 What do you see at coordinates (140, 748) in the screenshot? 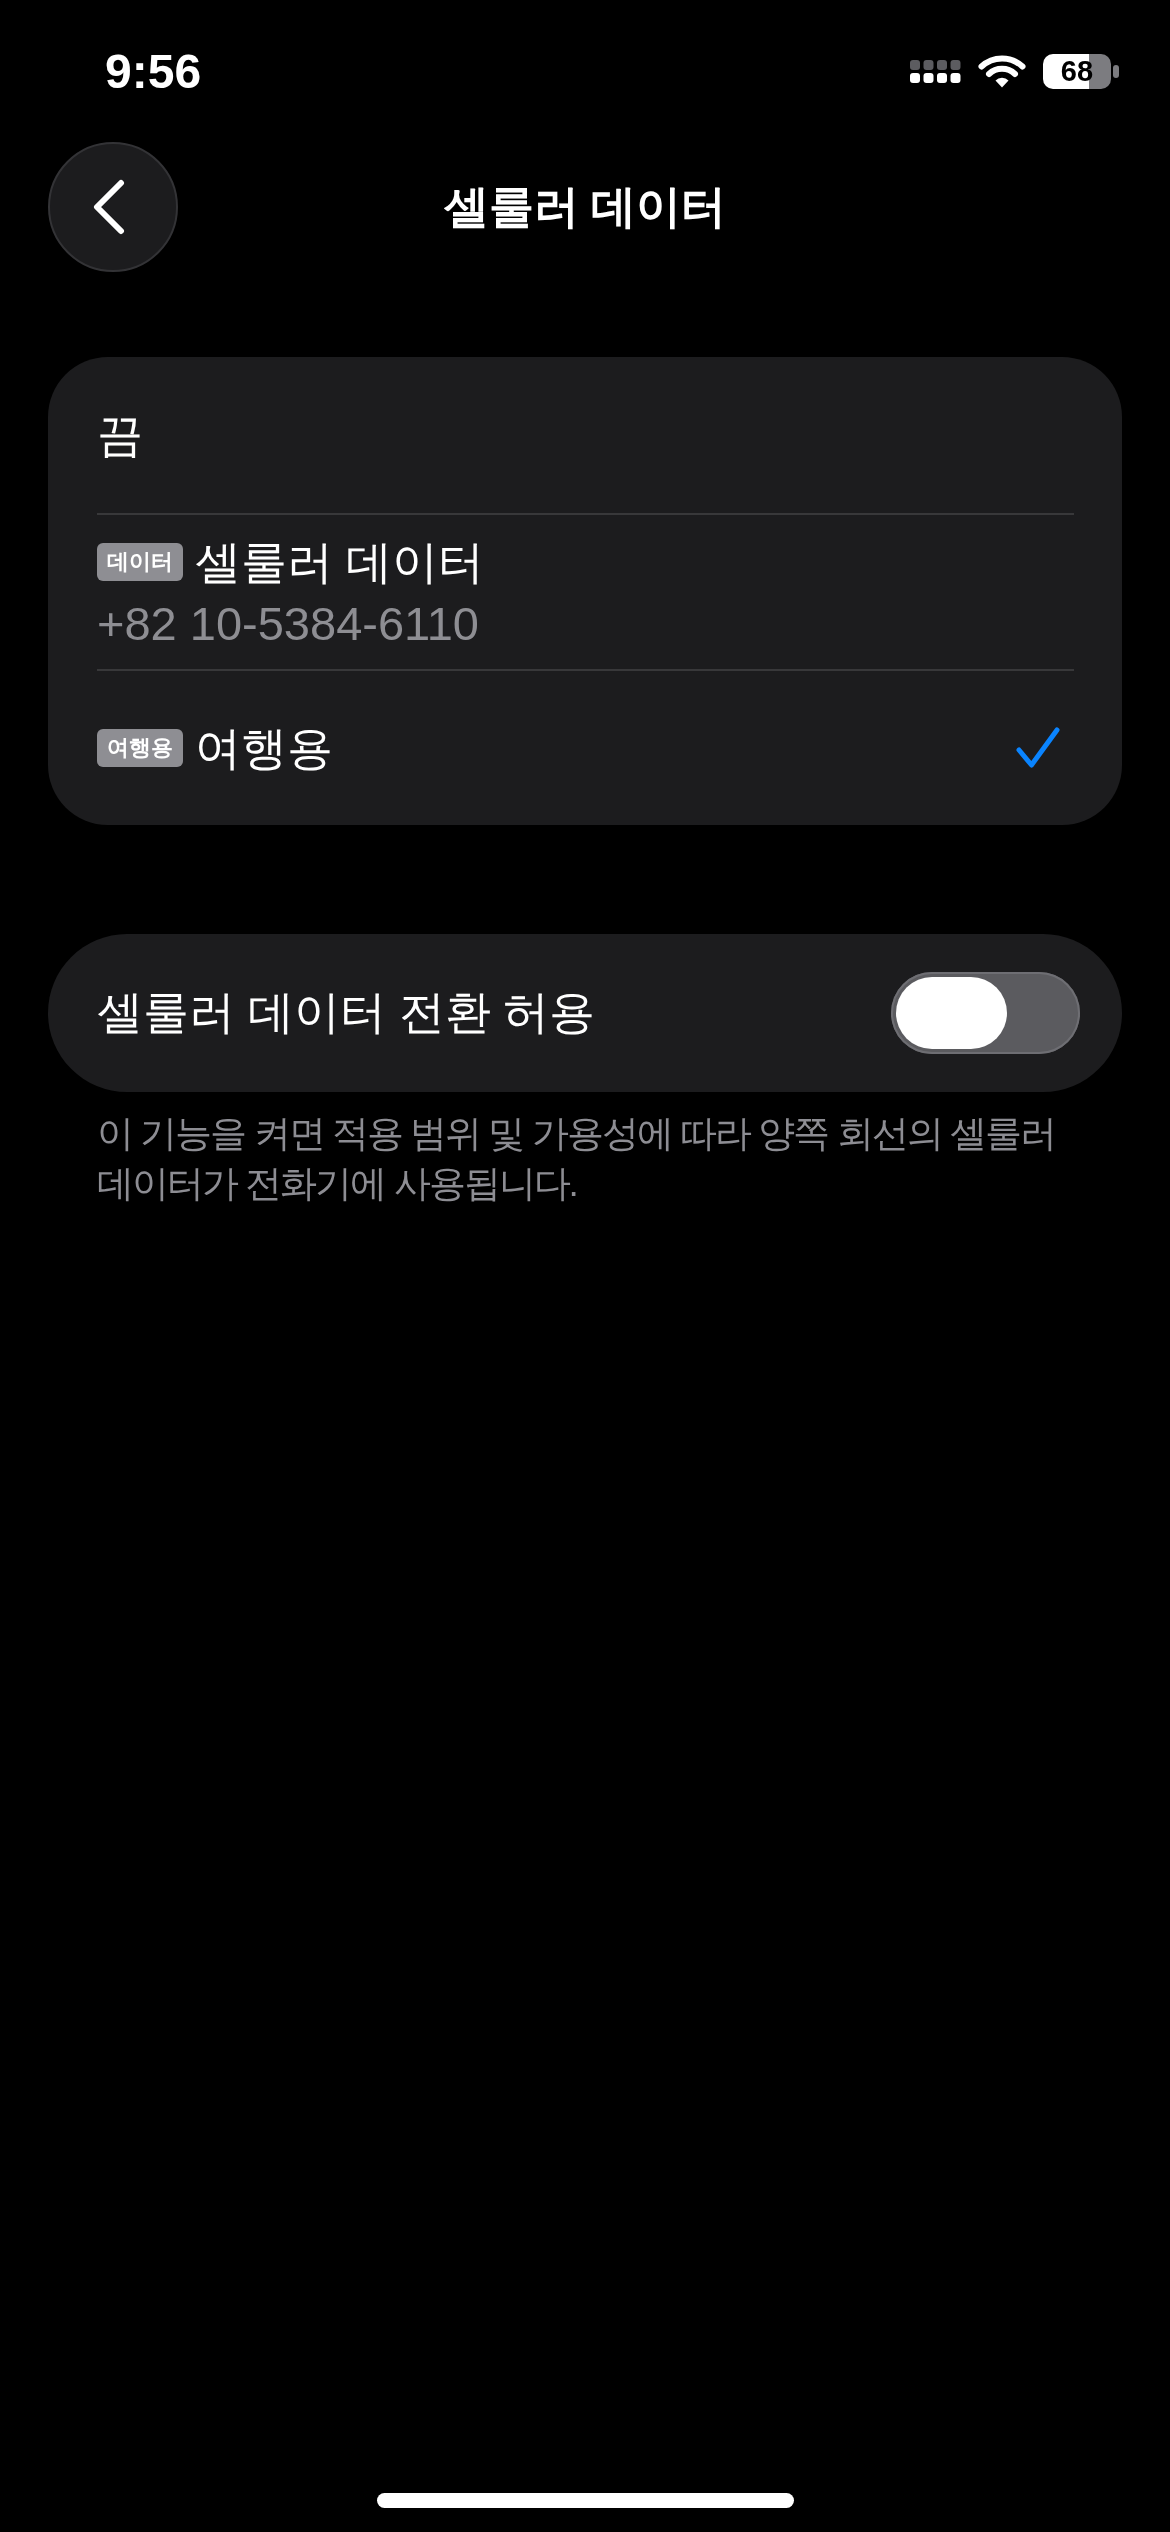
I see `line-tag: 여행용` at bounding box center [140, 748].